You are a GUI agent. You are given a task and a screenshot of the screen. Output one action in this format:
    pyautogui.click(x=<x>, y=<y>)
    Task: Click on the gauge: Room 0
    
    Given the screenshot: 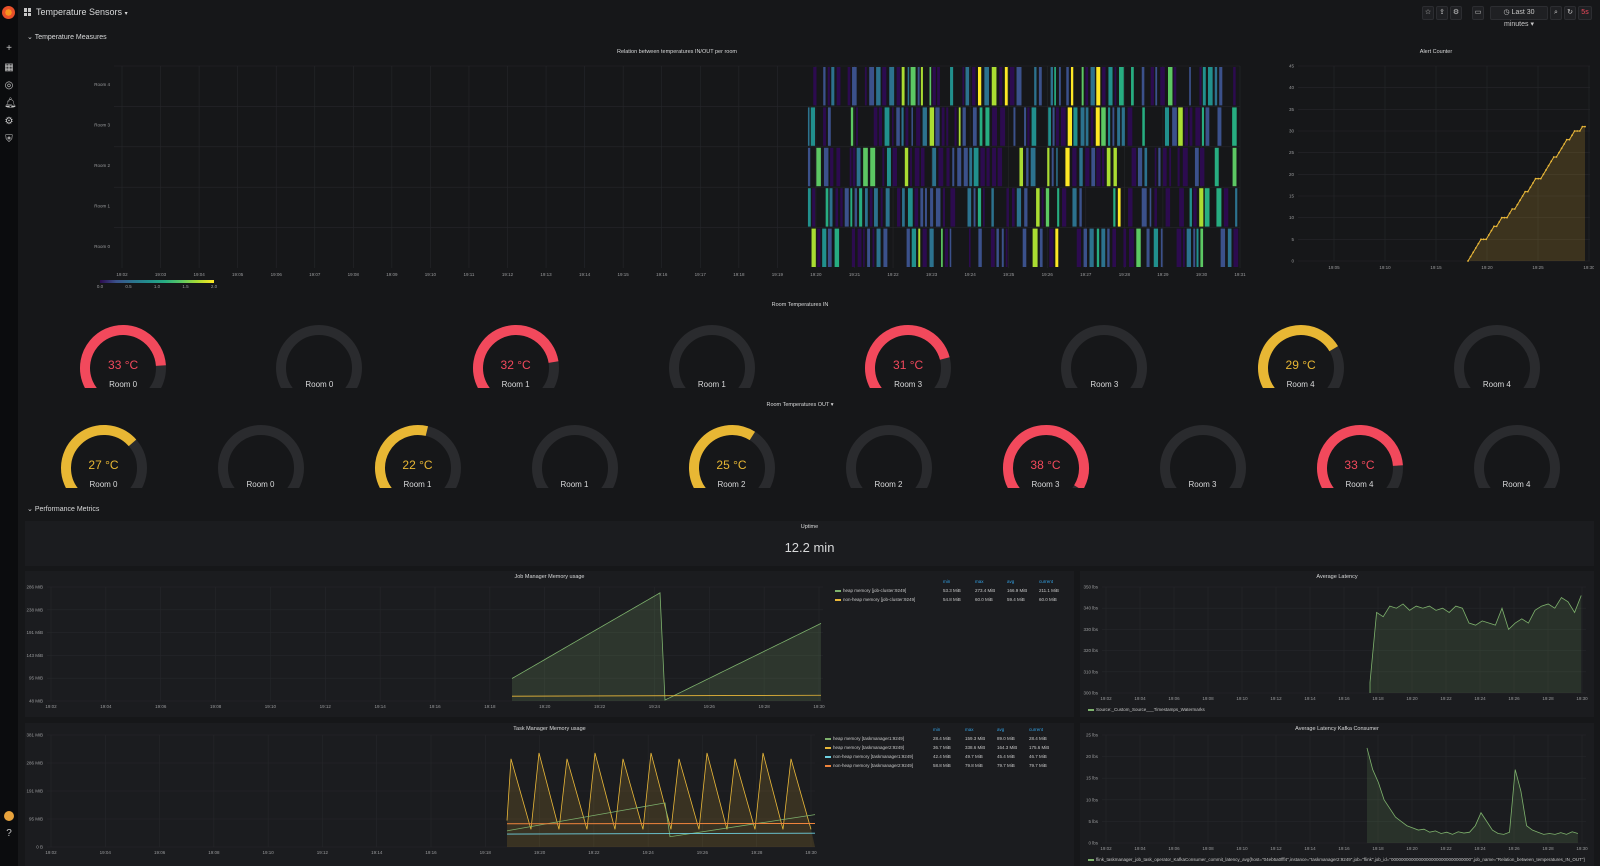 What is the action you would take?
    pyautogui.click(x=261, y=463)
    